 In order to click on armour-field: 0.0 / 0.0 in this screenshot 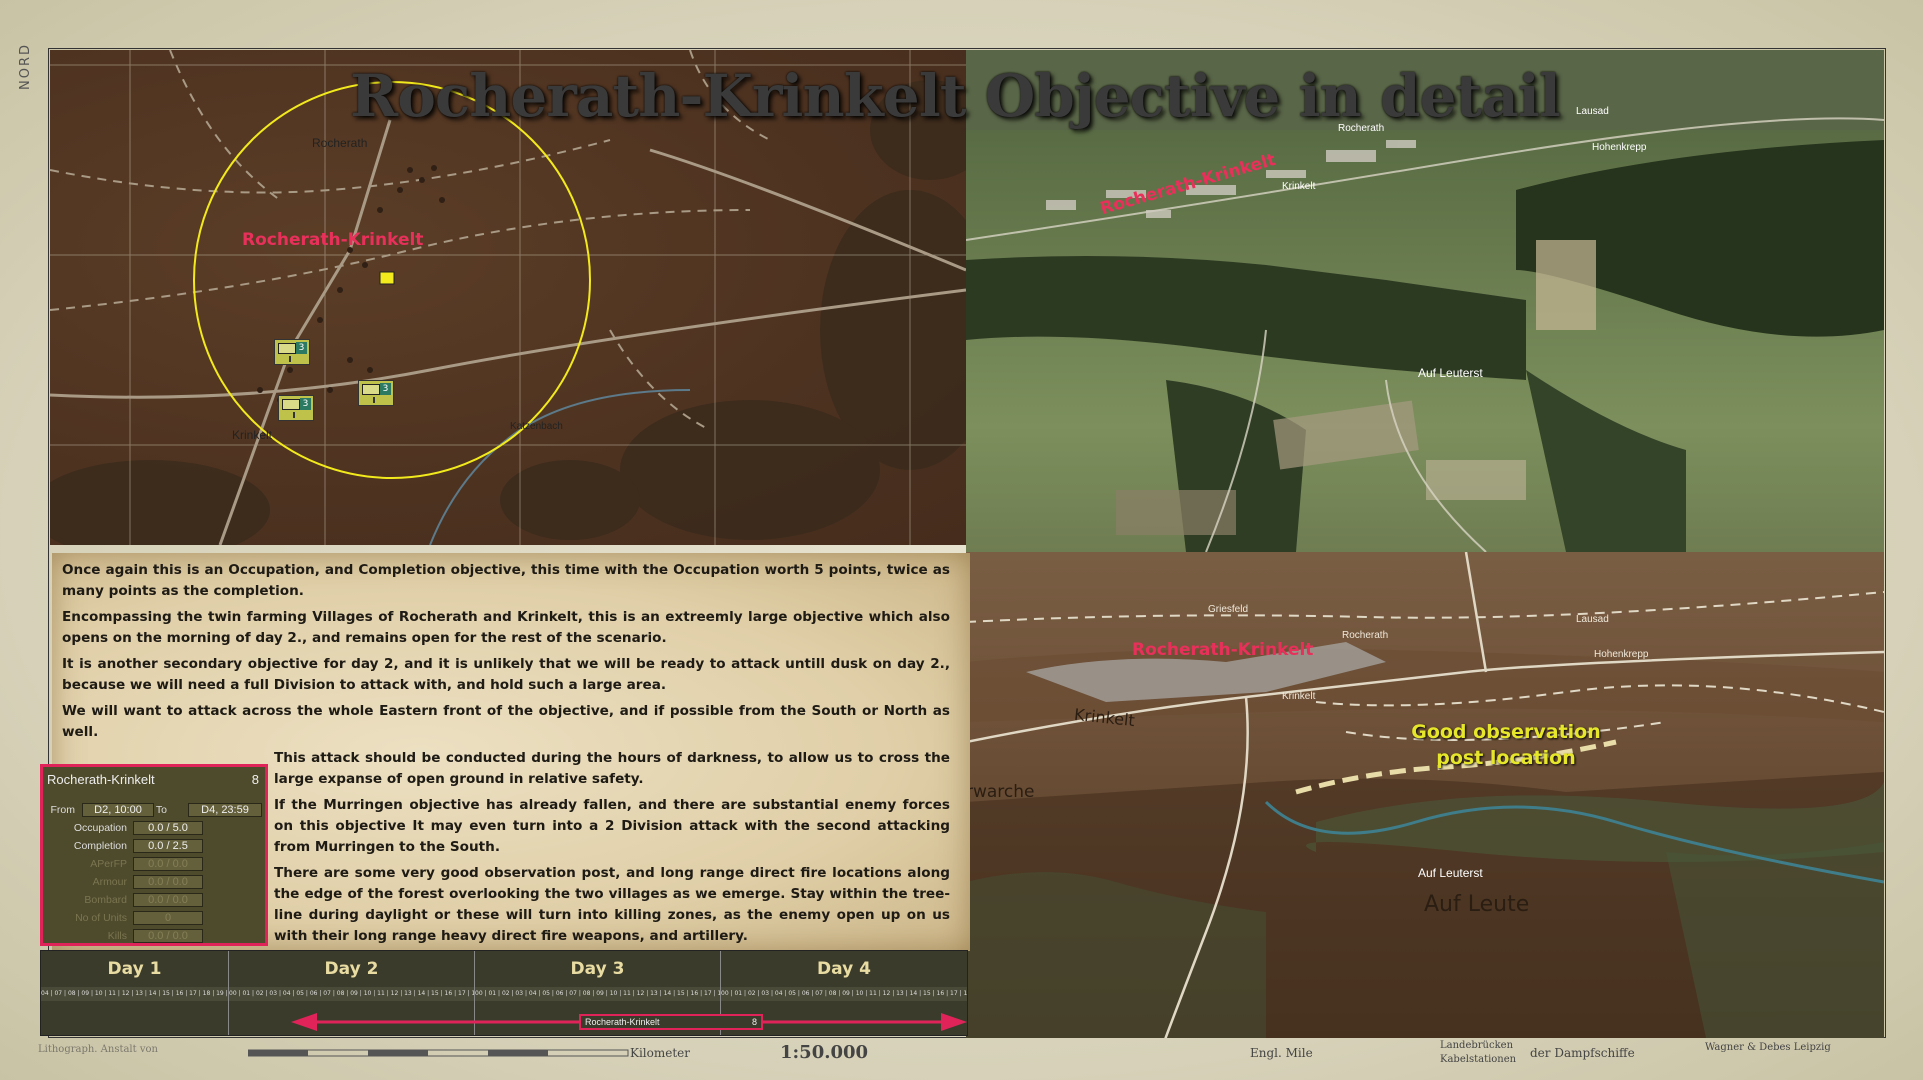, I will do `click(168, 882)`.